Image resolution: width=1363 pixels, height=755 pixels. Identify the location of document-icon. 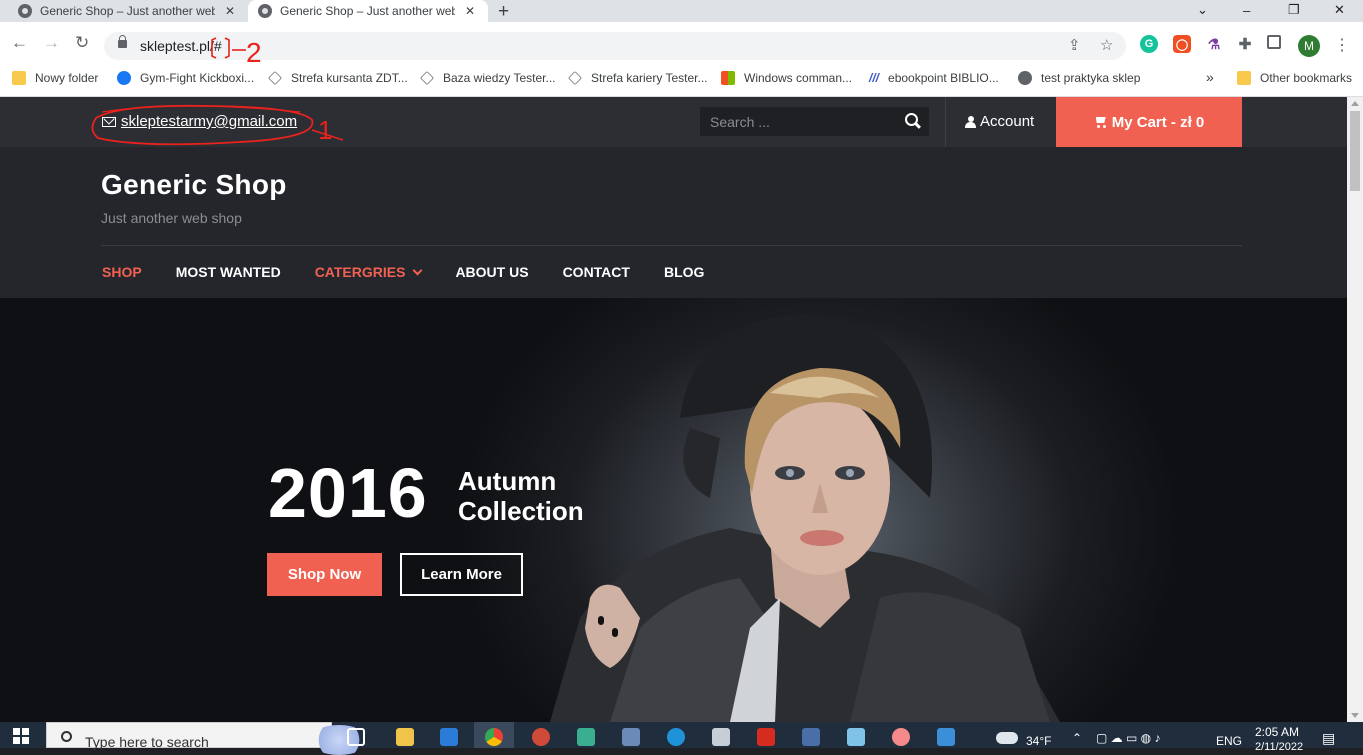
(811, 737).